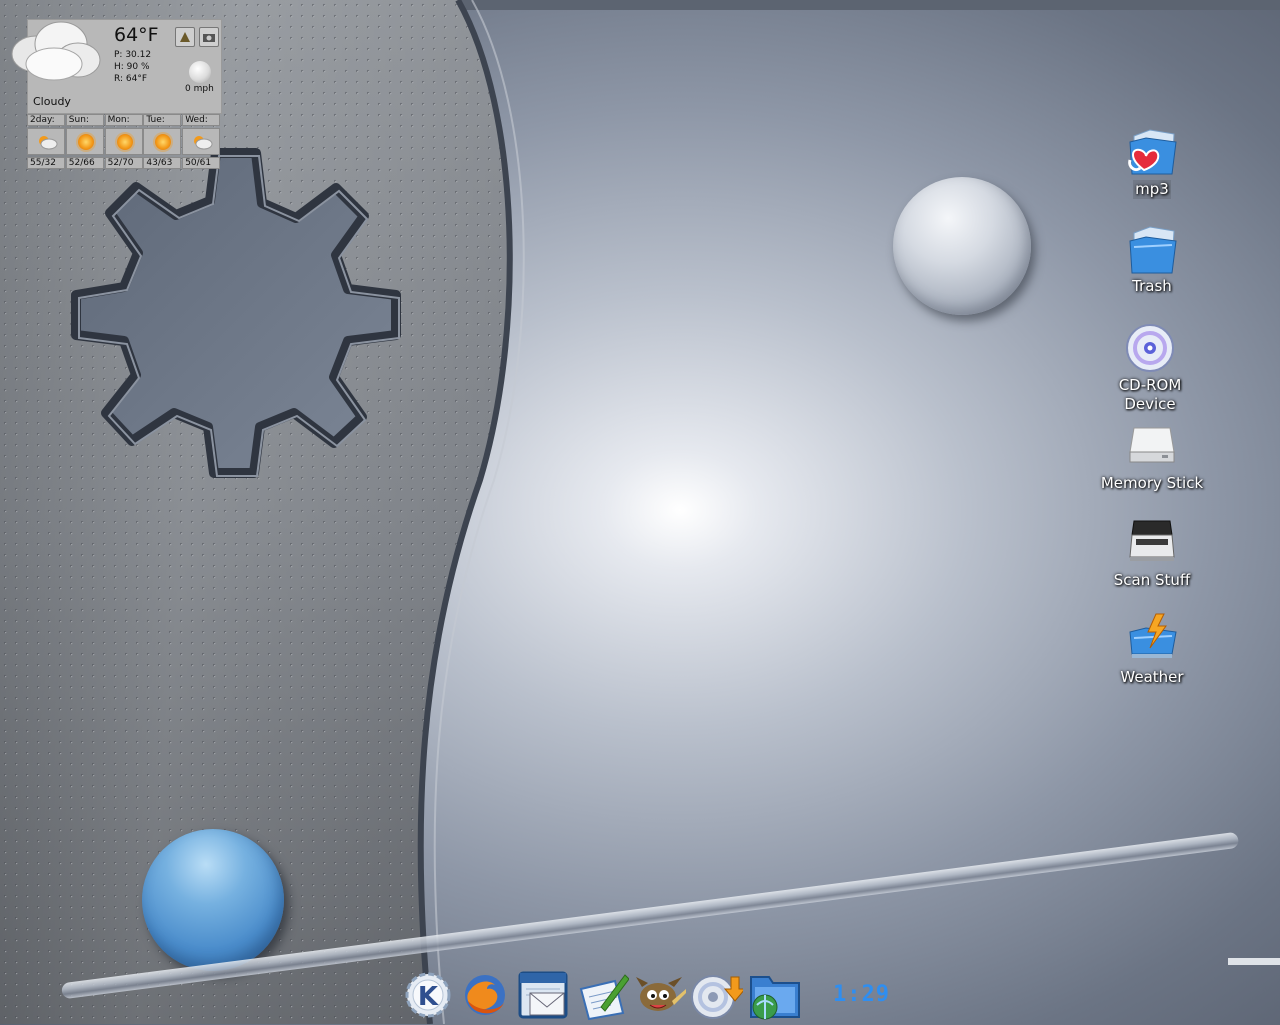 The height and width of the screenshot is (1025, 1280). Describe the element at coordinates (52, 101) in the screenshot. I see `weather-condition: Cloudy` at that location.